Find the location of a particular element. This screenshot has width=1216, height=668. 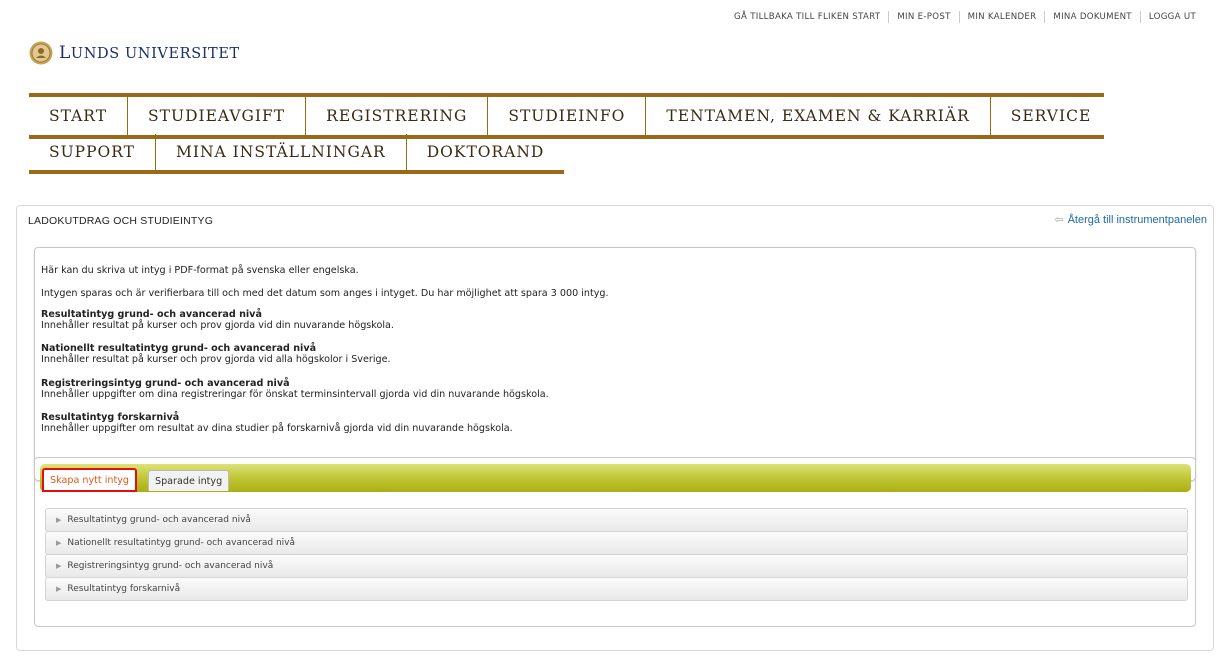

back-to-dashboard-link: ⇦ Återgå till instrumentpanelen is located at coordinates (1130, 220).